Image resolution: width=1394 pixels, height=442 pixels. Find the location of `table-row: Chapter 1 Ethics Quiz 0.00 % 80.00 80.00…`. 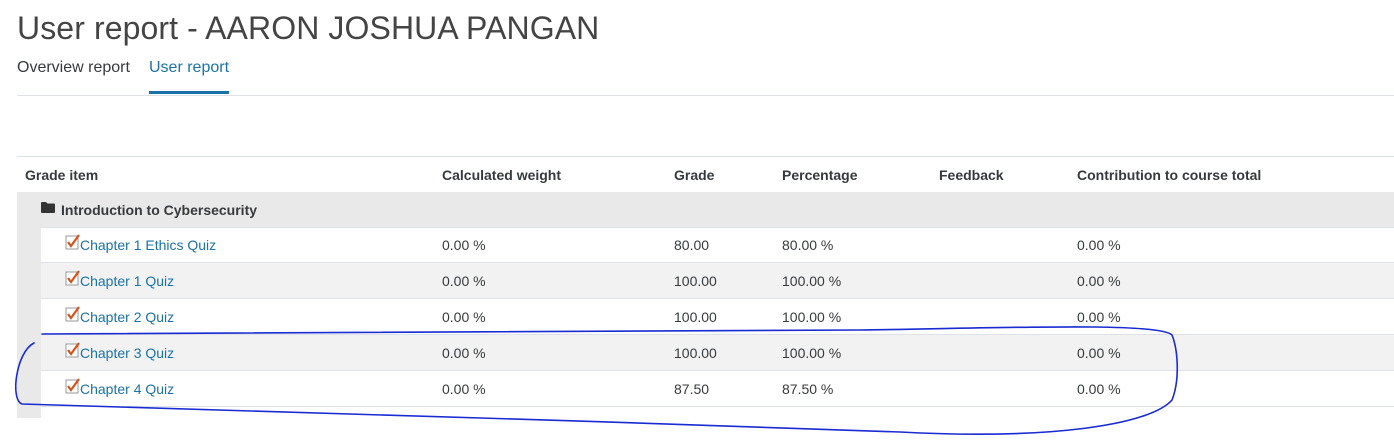

table-row: Chapter 1 Ethics Quiz 0.00 % 80.00 80.00… is located at coordinates (717, 245).